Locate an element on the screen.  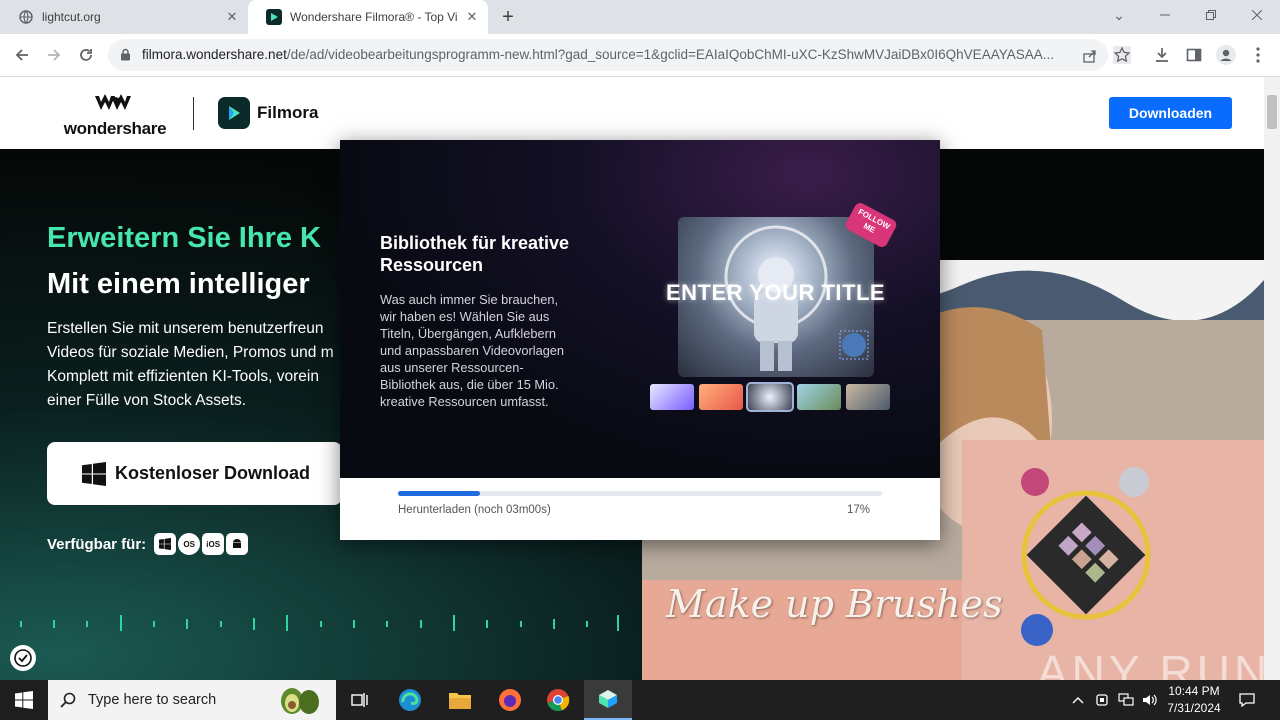
available-platforms: Verfügbar für: OS iOS is located at coordinates (148, 544).